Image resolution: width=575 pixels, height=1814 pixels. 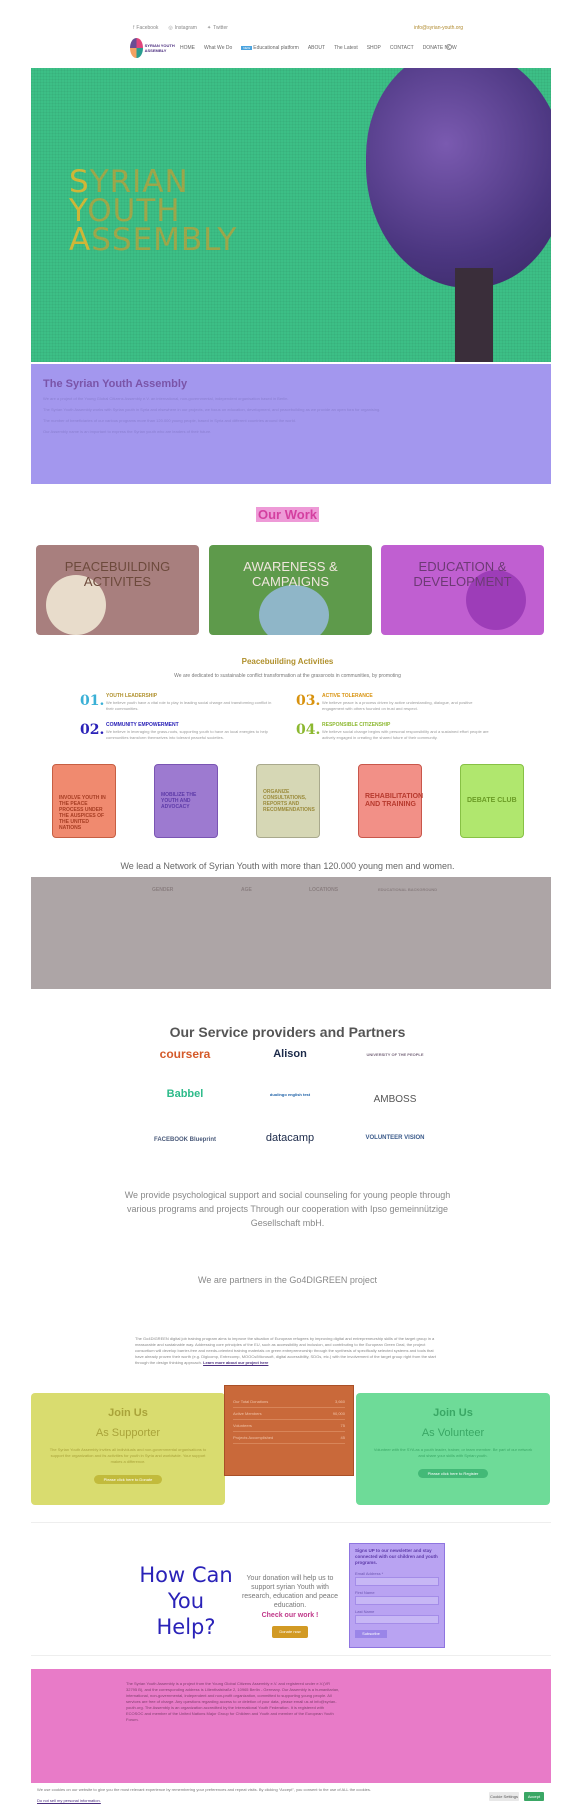 What do you see at coordinates (163, 890) in the screenshot?
I see `stats-header-gender: GENDER` at bounding box center [163, 890].